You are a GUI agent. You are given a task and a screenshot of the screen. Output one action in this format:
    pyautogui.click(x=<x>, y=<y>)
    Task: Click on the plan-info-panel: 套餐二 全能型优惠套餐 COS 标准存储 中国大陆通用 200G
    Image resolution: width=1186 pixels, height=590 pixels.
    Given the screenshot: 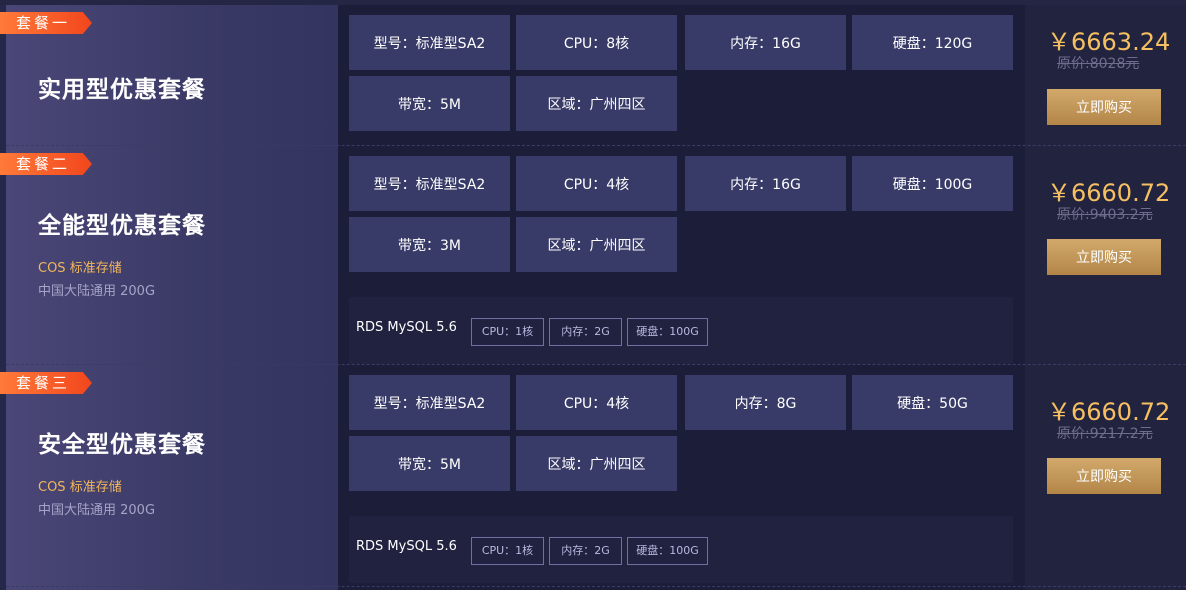 What is the action you would take?
    pyautogui.click(x=169, y=255)
    